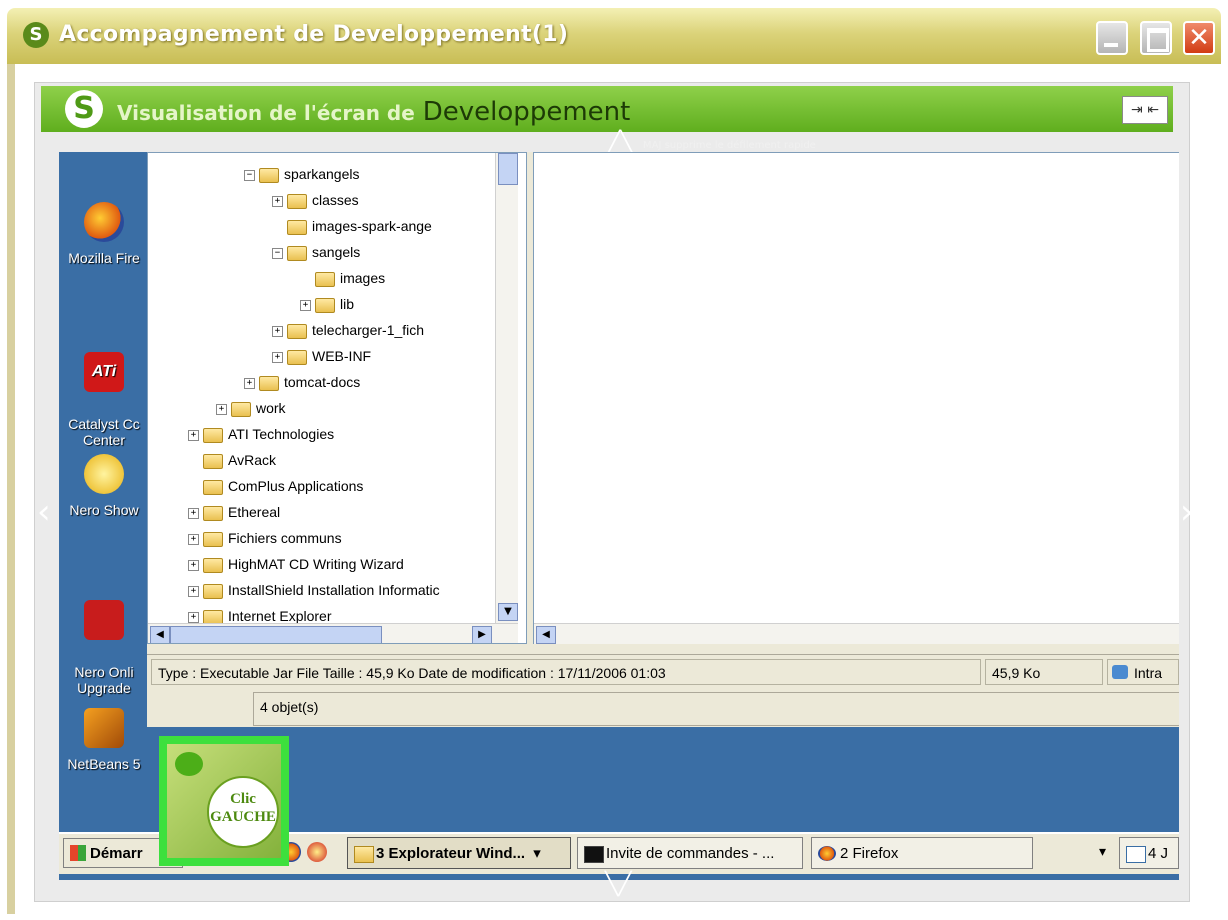 Image resolution: width=1228 pixels, height=920 pixels. What do you see at coordinates (459, 853) in the screenshot?
I see `task-explorer: 3 Explorateur Wind... ▾` at bounding box center [459, 853].